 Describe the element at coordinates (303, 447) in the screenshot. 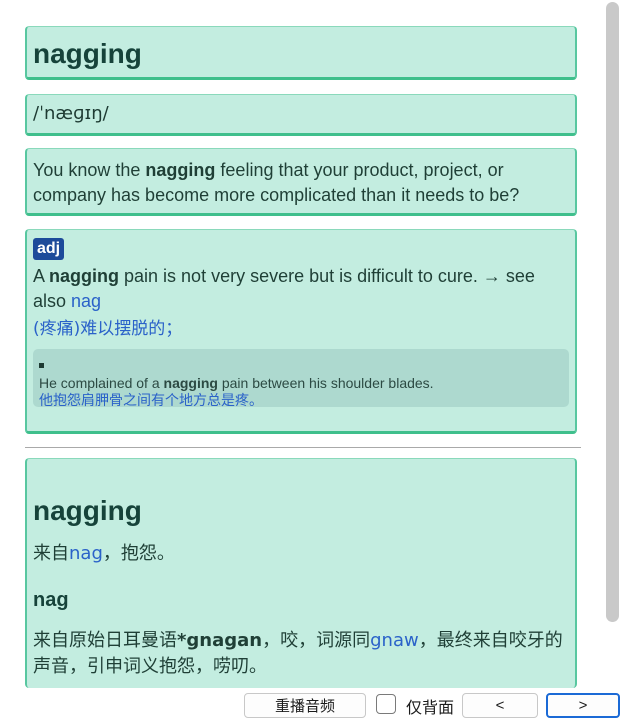

I see `divider` at that location.